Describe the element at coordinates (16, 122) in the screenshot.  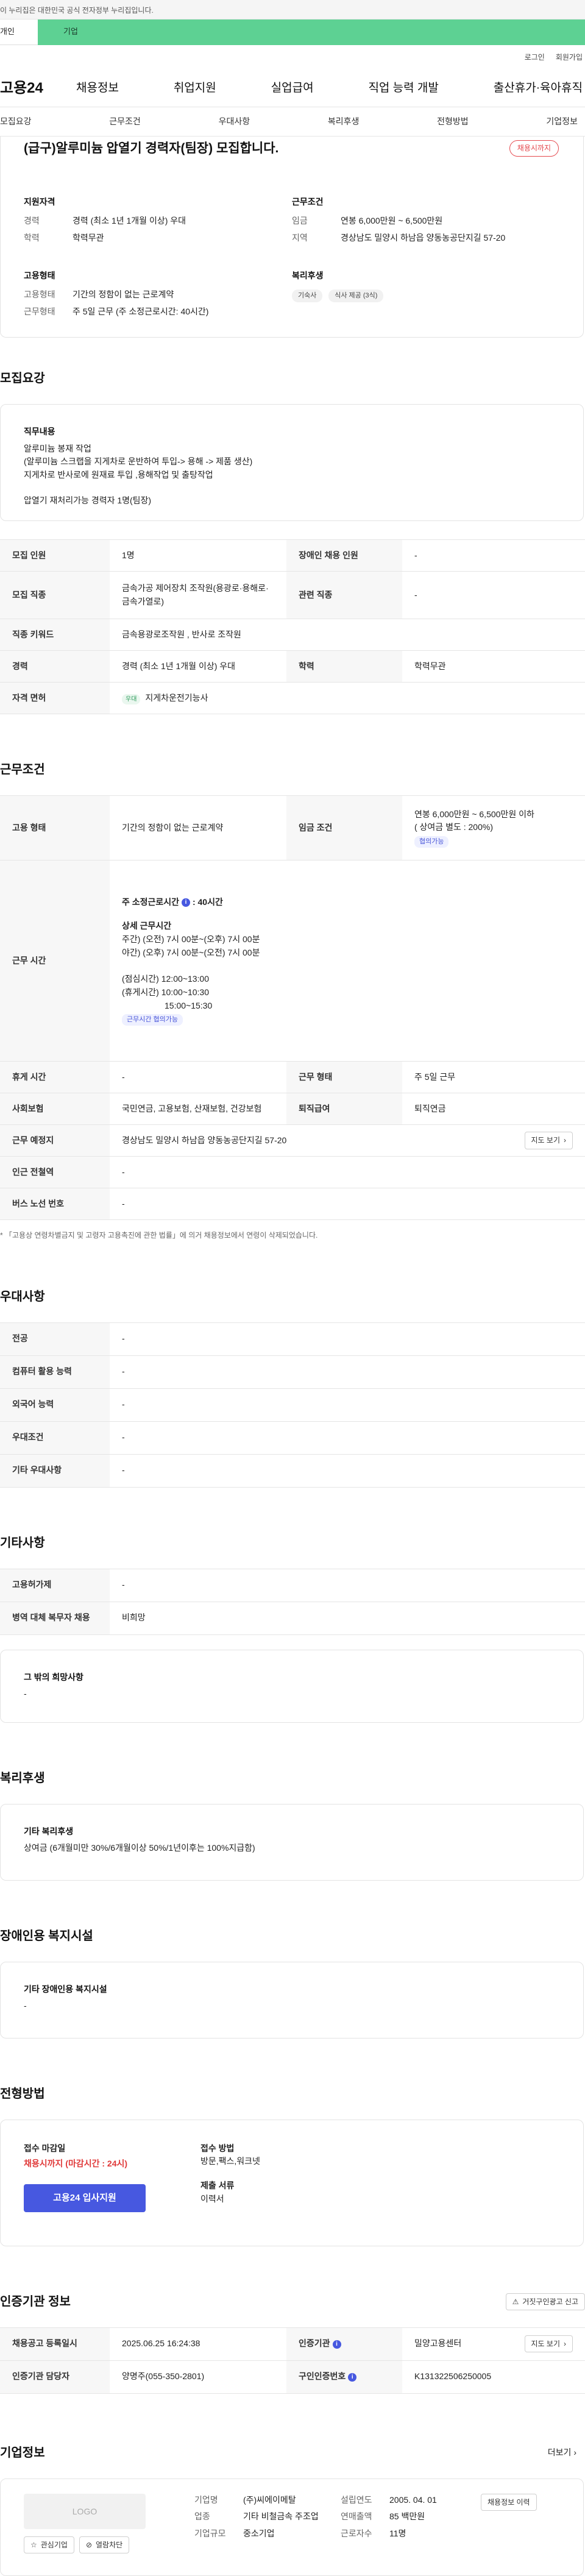
I see `anchor-recruit: 모집요강` at that location.